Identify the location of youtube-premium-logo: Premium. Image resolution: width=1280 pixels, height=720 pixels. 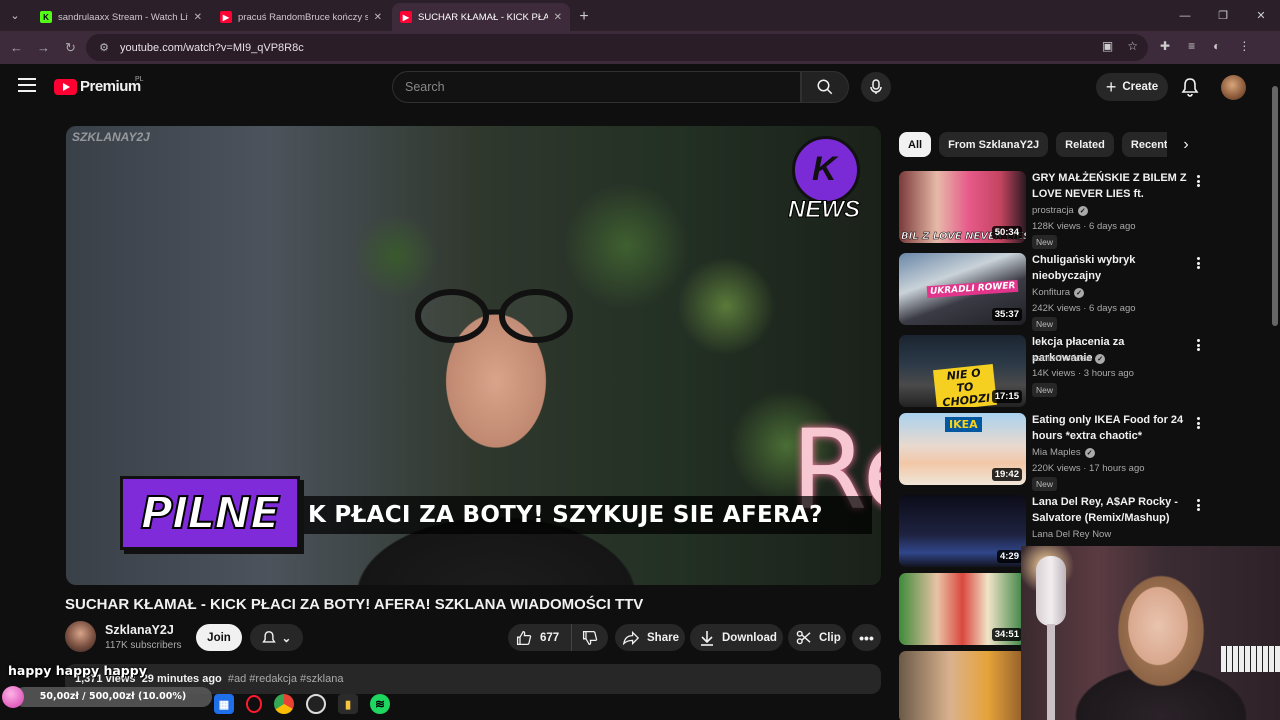
(97, 86).